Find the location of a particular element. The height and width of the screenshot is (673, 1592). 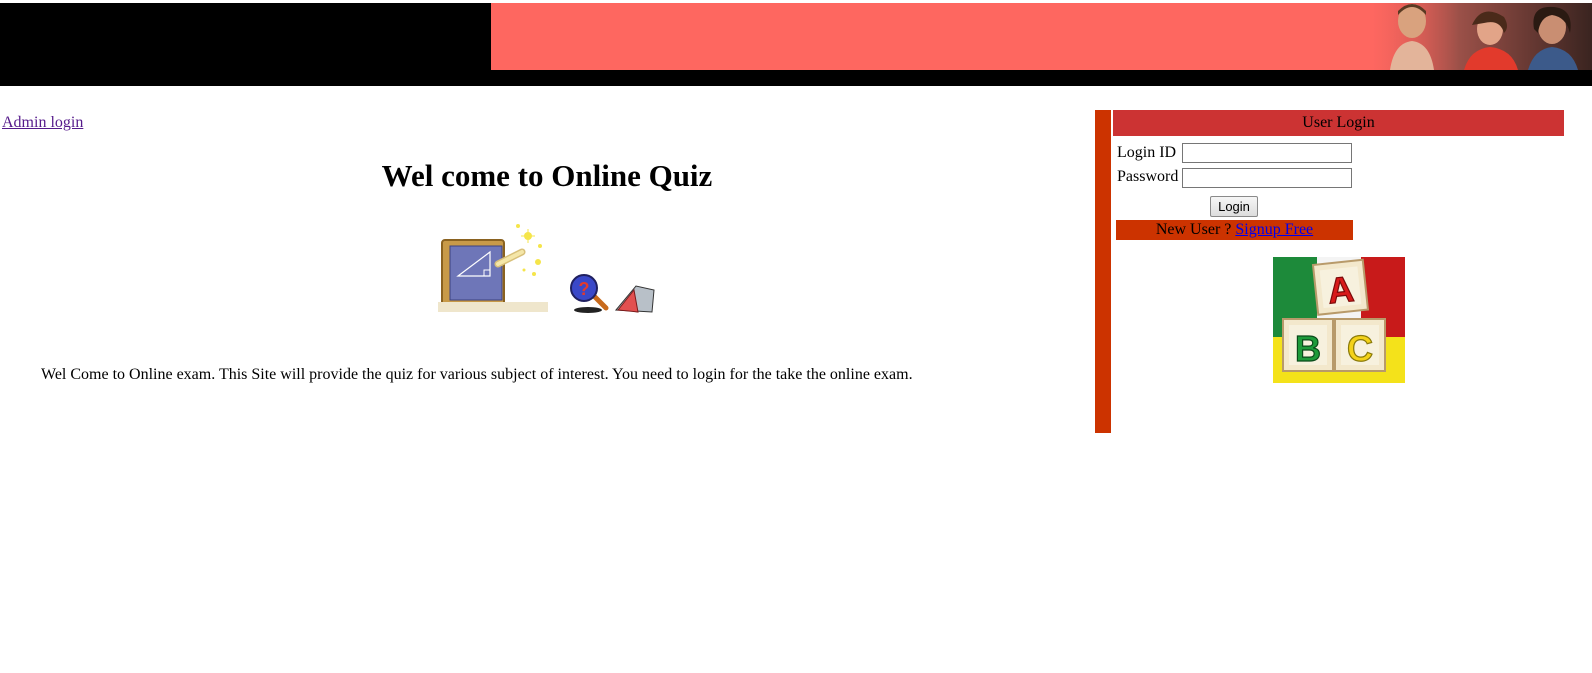

admin-login-link: Admin login is located at coordinates (42, 123).